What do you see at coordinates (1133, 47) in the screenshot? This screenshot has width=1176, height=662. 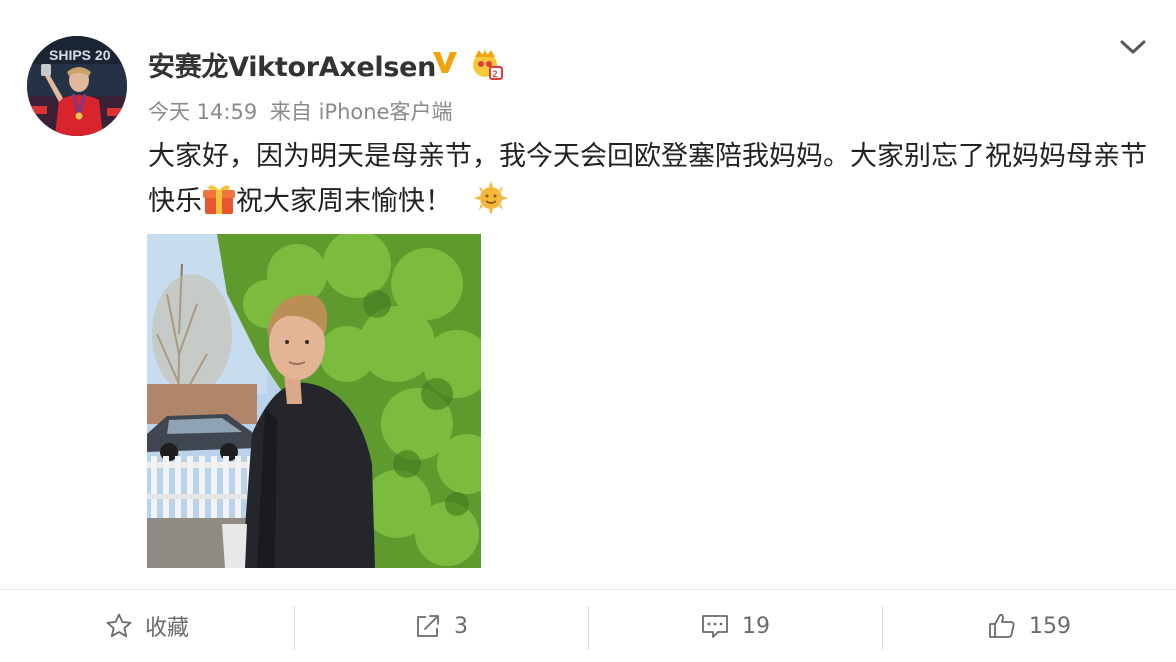 I see `chevron-down-icon` at bounding box center [1133, 47].